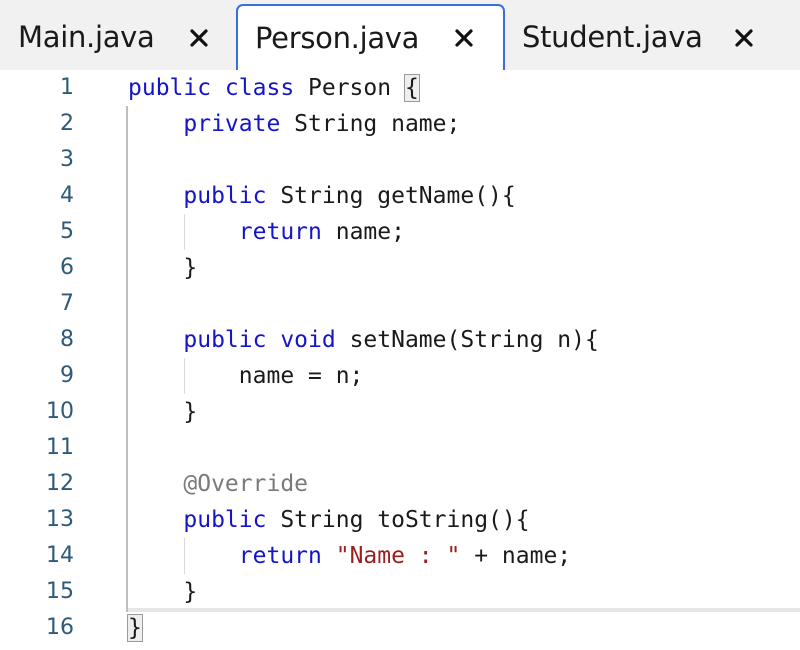  I want to click on line-code: public class Person {, so click(274, 88).